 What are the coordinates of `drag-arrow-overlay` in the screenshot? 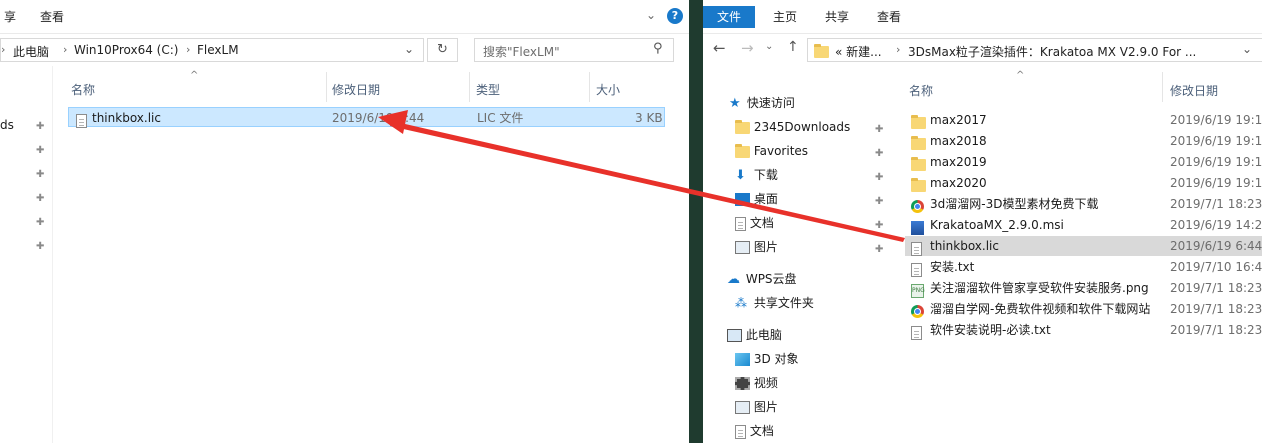 It's located at (641, 176).